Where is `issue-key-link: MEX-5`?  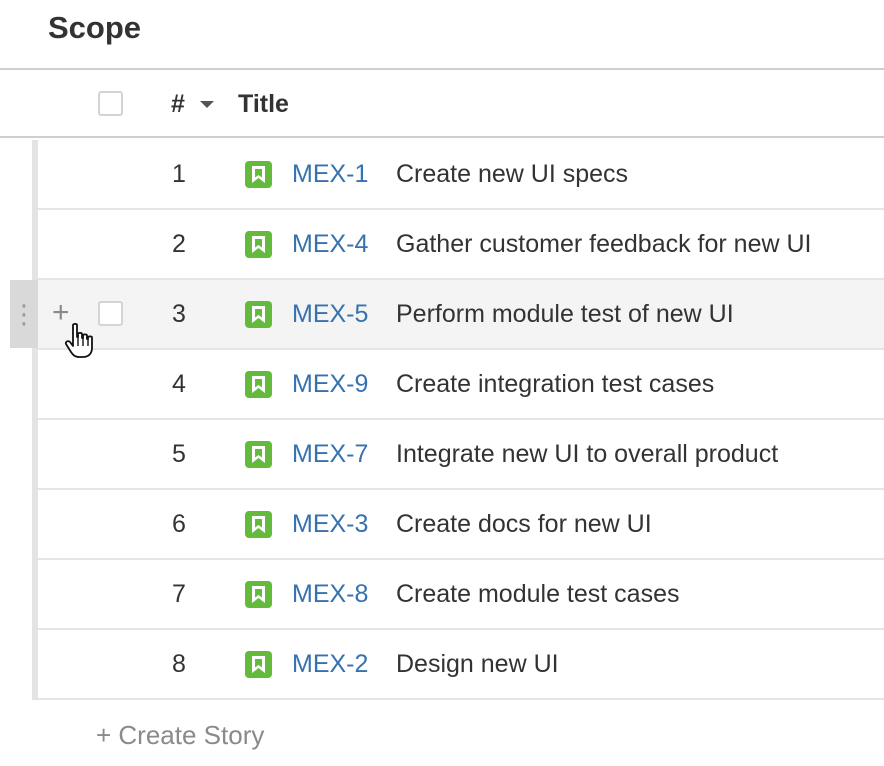
issue-key-link: MEX-5 is located at coordinates (330, 314).